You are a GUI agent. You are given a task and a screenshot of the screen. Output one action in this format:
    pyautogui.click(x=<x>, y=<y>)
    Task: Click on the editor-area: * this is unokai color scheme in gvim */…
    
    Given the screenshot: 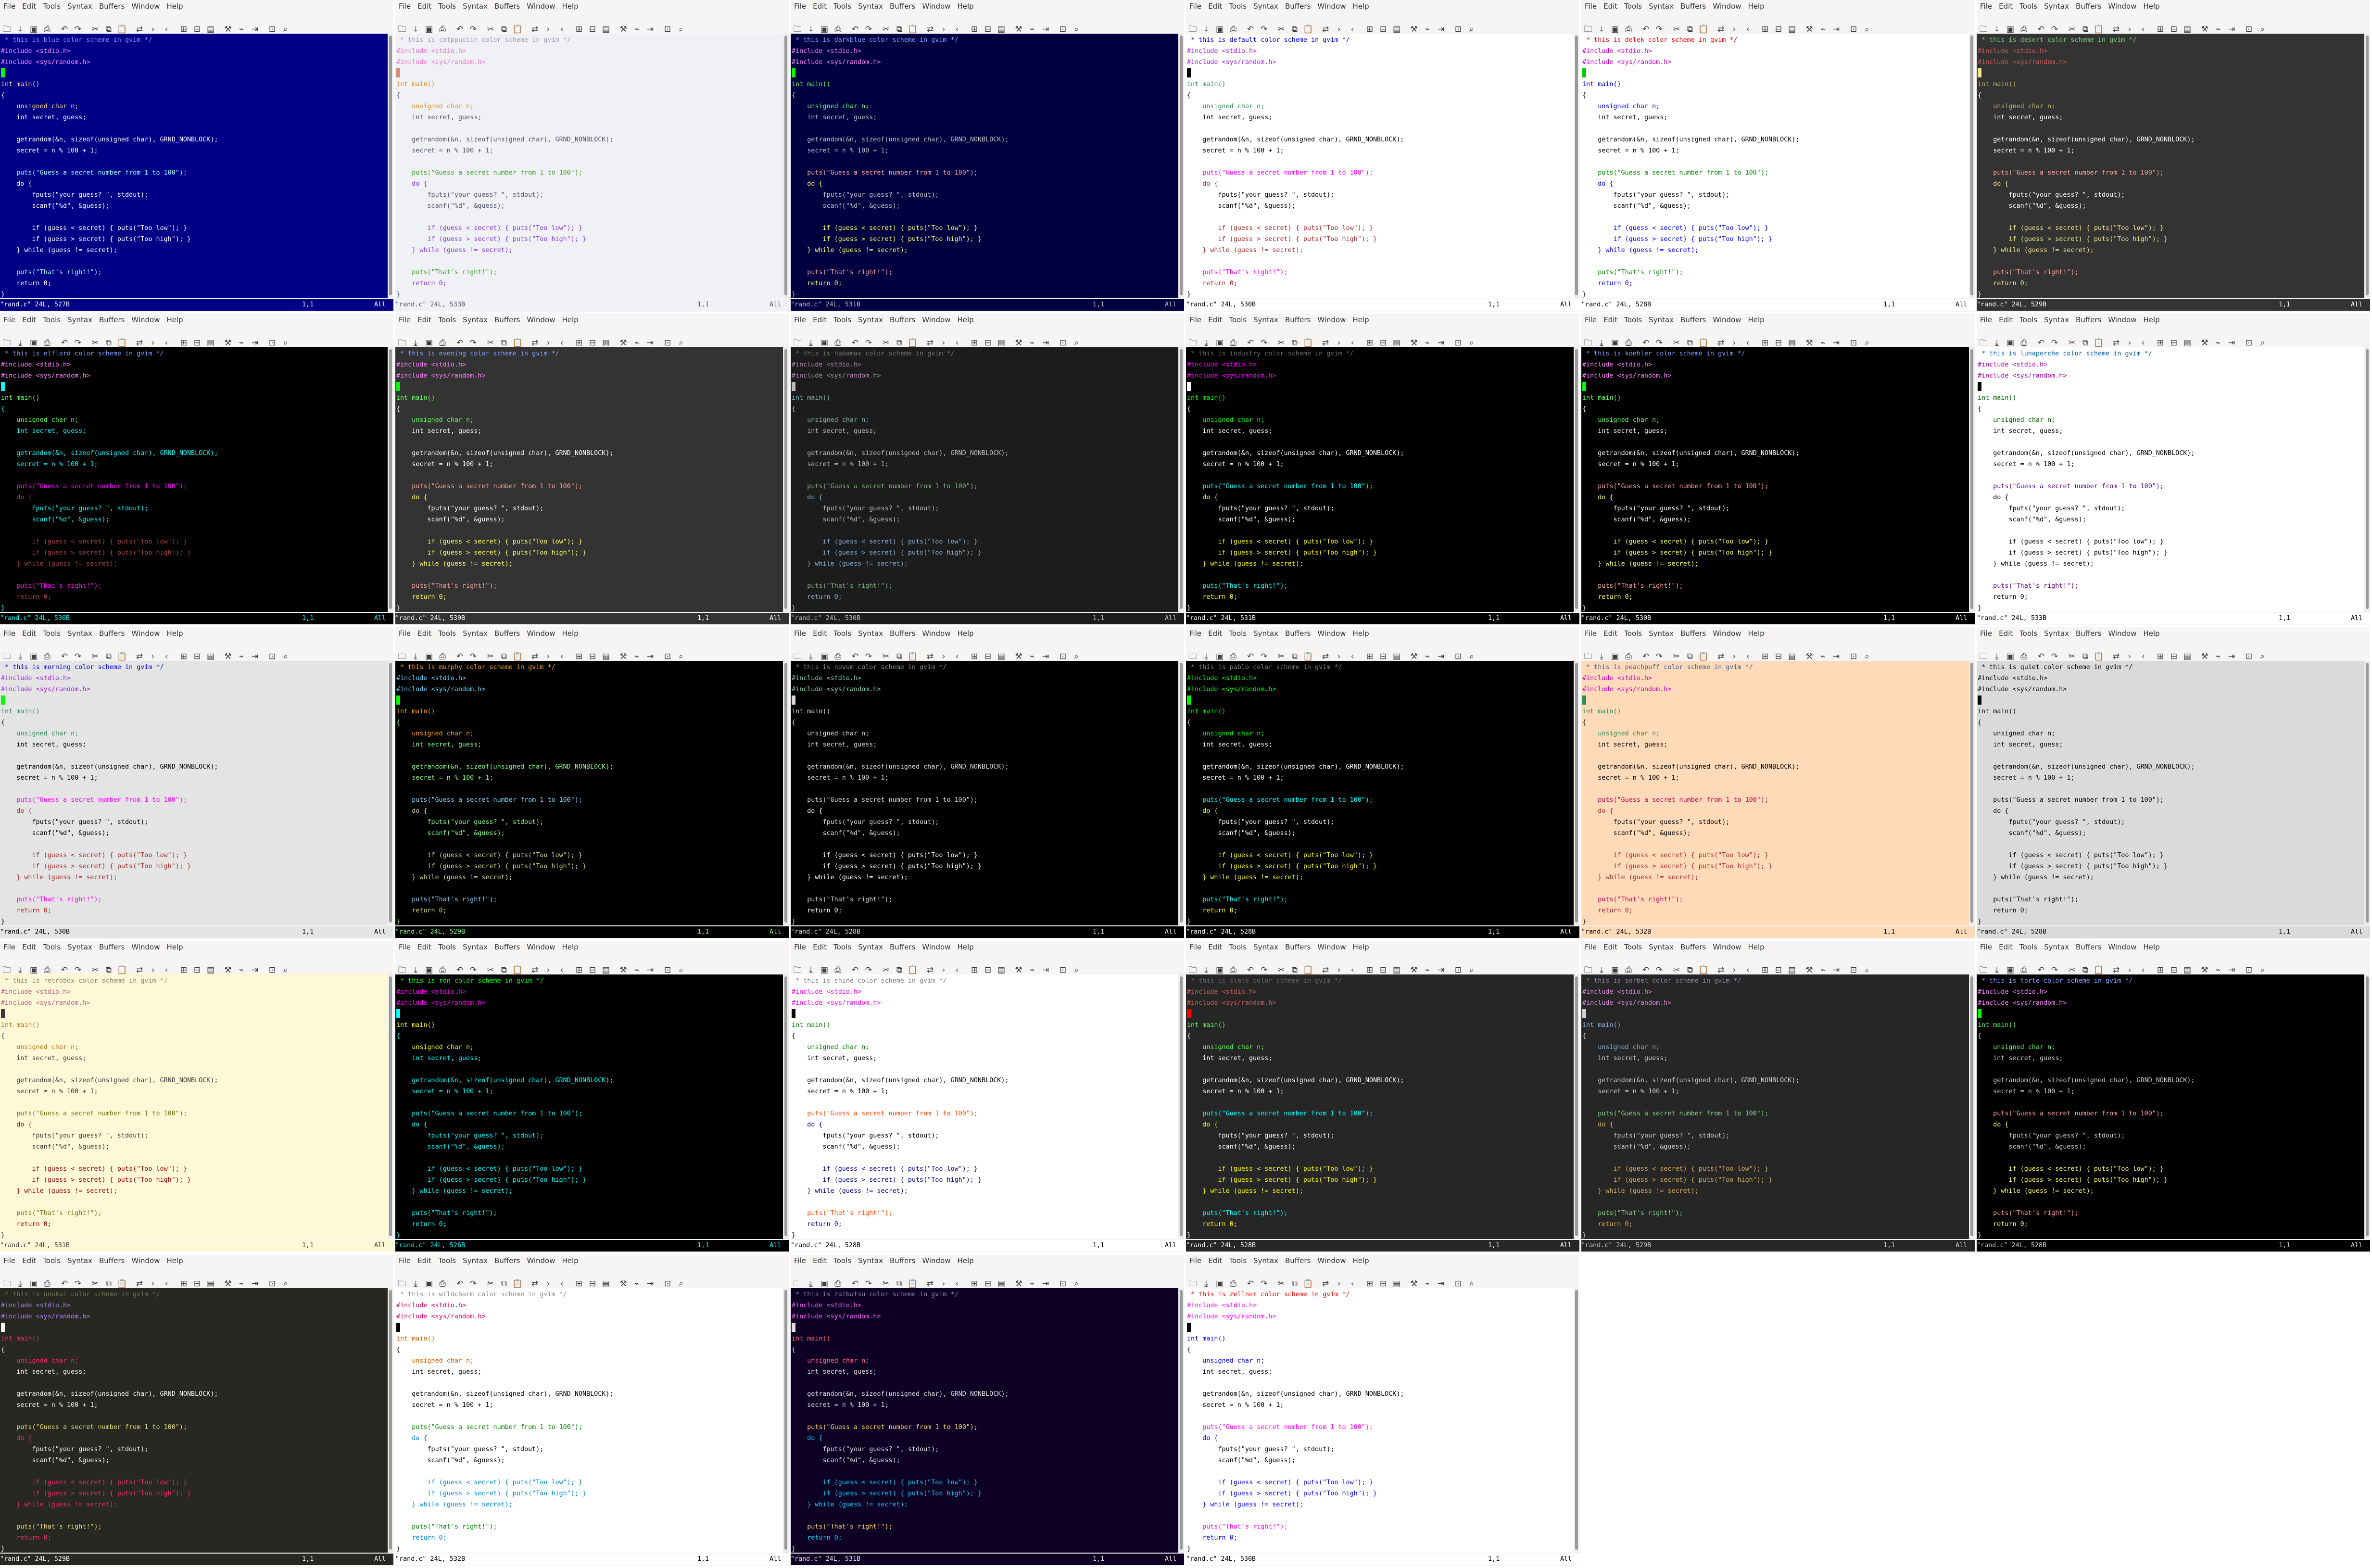 What is the action you would take?
    pyautogui.click(x=194, y=1420)
    